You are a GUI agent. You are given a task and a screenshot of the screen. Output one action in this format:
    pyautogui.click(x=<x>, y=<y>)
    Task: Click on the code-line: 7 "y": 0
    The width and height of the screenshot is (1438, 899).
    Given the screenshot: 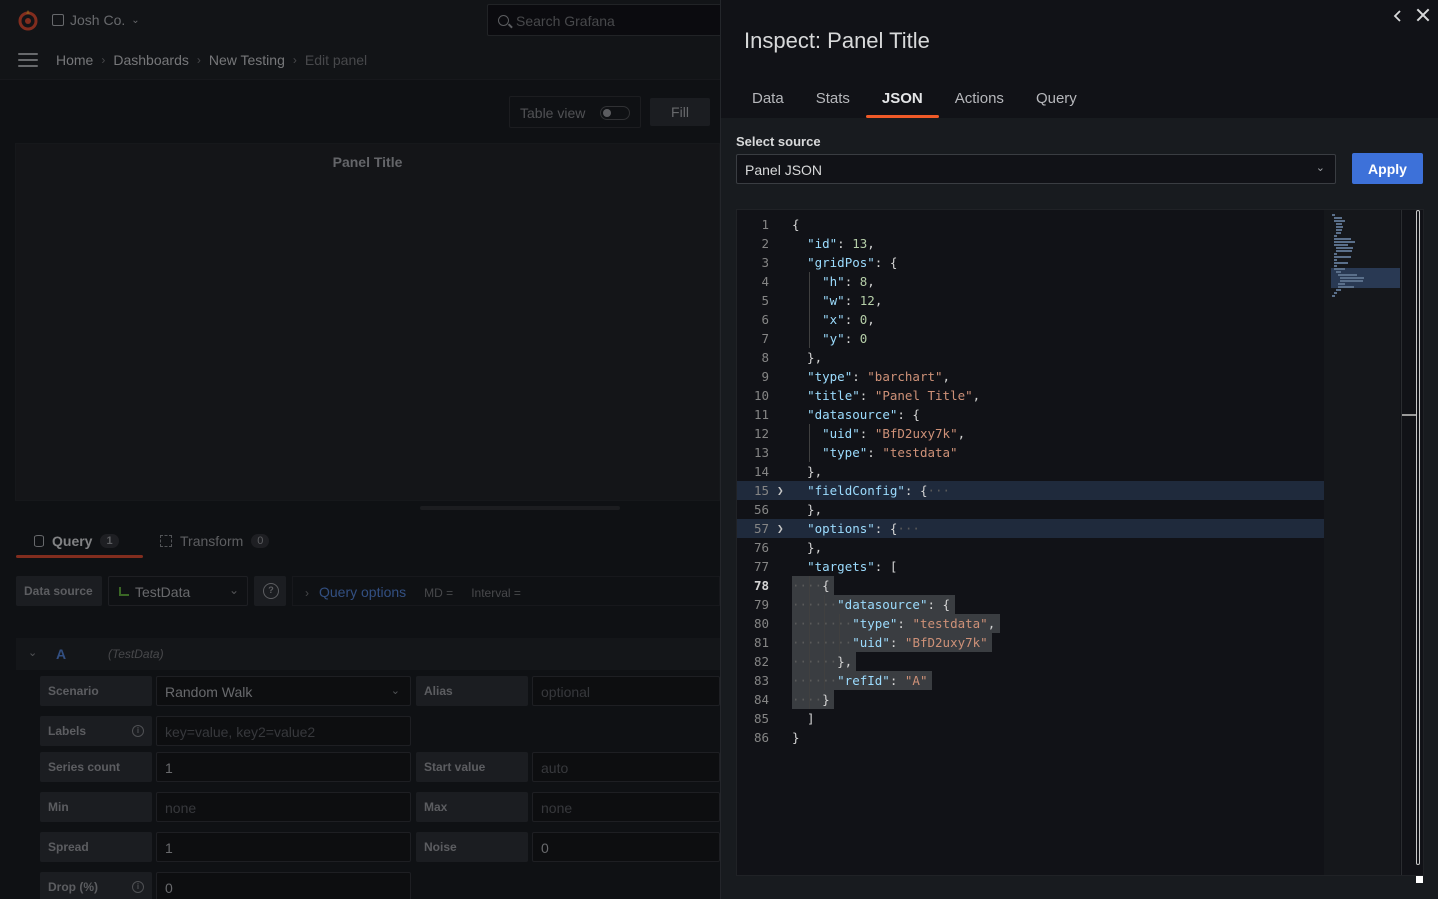 What is the action you would take?
    pyautogui.click(x=1030, y=338)
    